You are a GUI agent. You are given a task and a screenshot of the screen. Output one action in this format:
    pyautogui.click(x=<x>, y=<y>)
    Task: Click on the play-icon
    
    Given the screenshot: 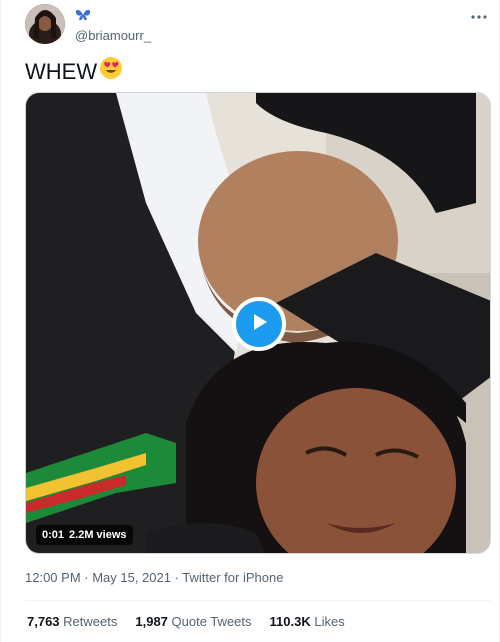 What is the action you would take?
    pyautogui.click(x=259, y=324)
    